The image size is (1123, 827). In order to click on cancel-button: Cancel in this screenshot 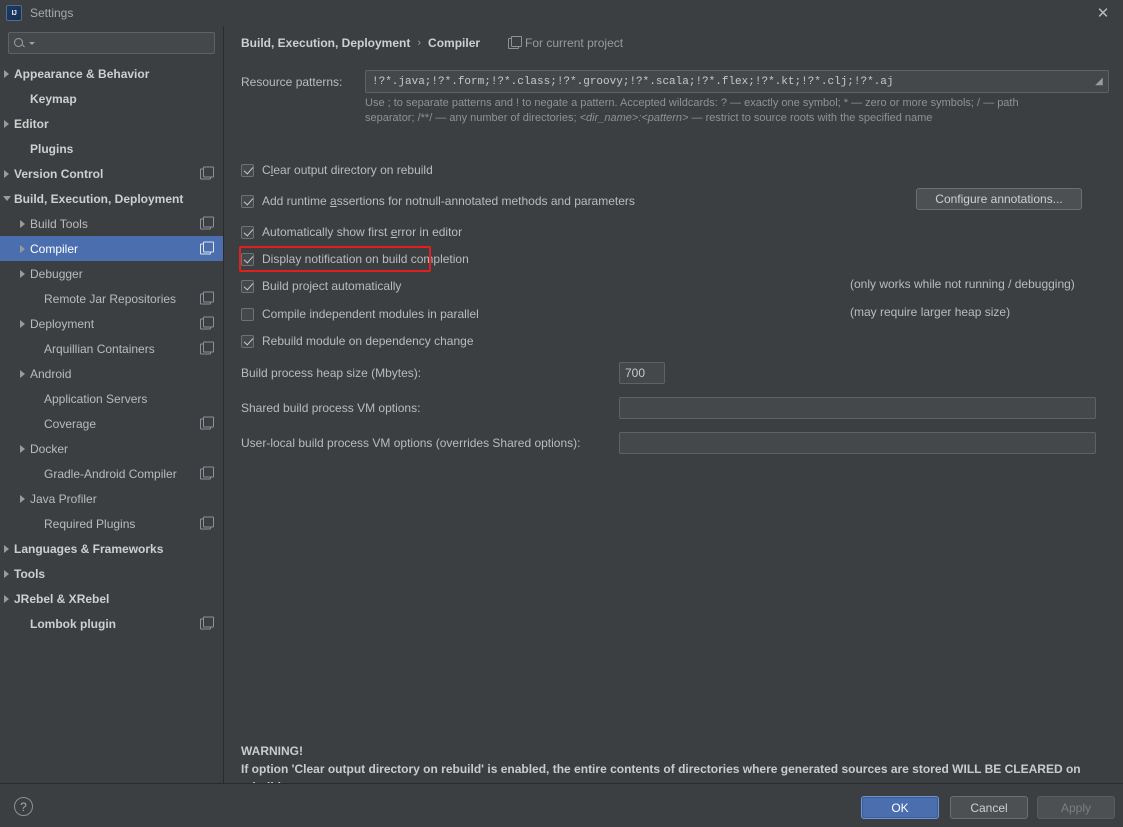, I will do `click(989, 807)`.